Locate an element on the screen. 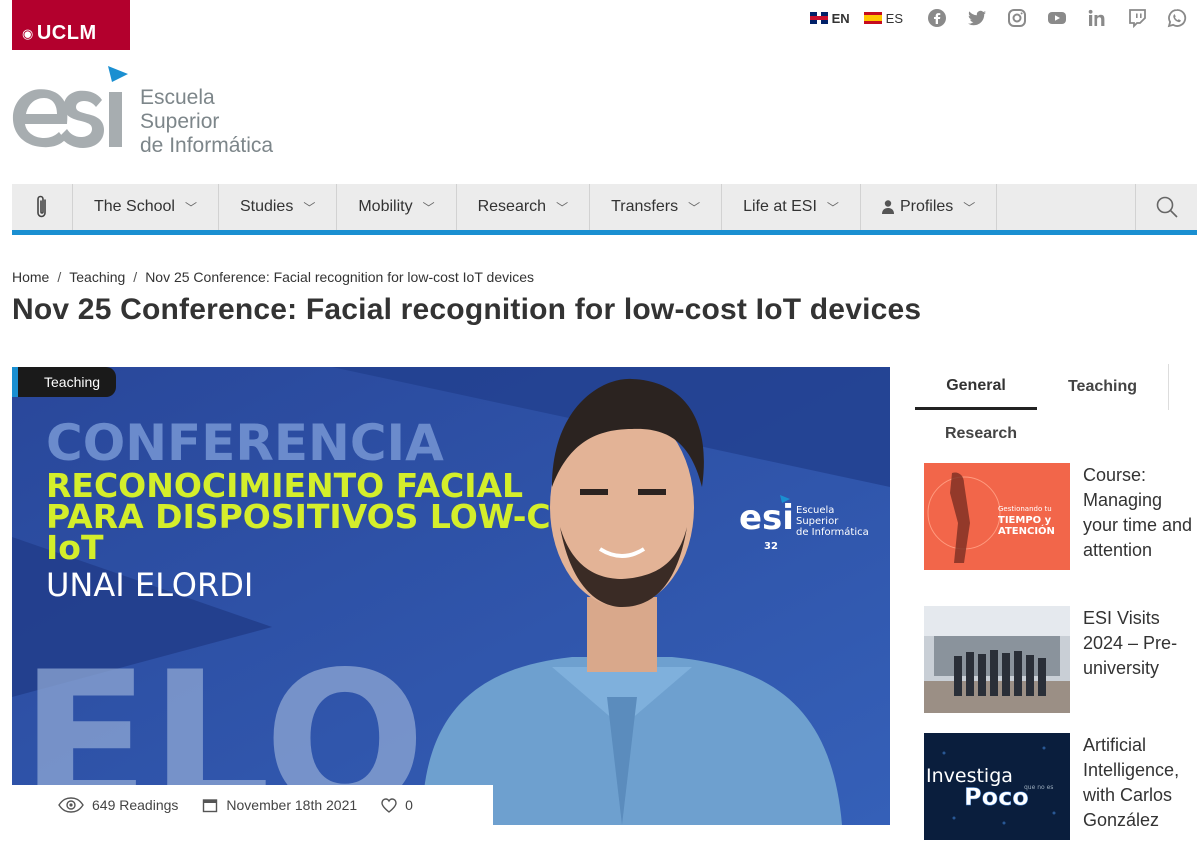  breadcrumb-section: Teaching is located at coordinates (97, 277).